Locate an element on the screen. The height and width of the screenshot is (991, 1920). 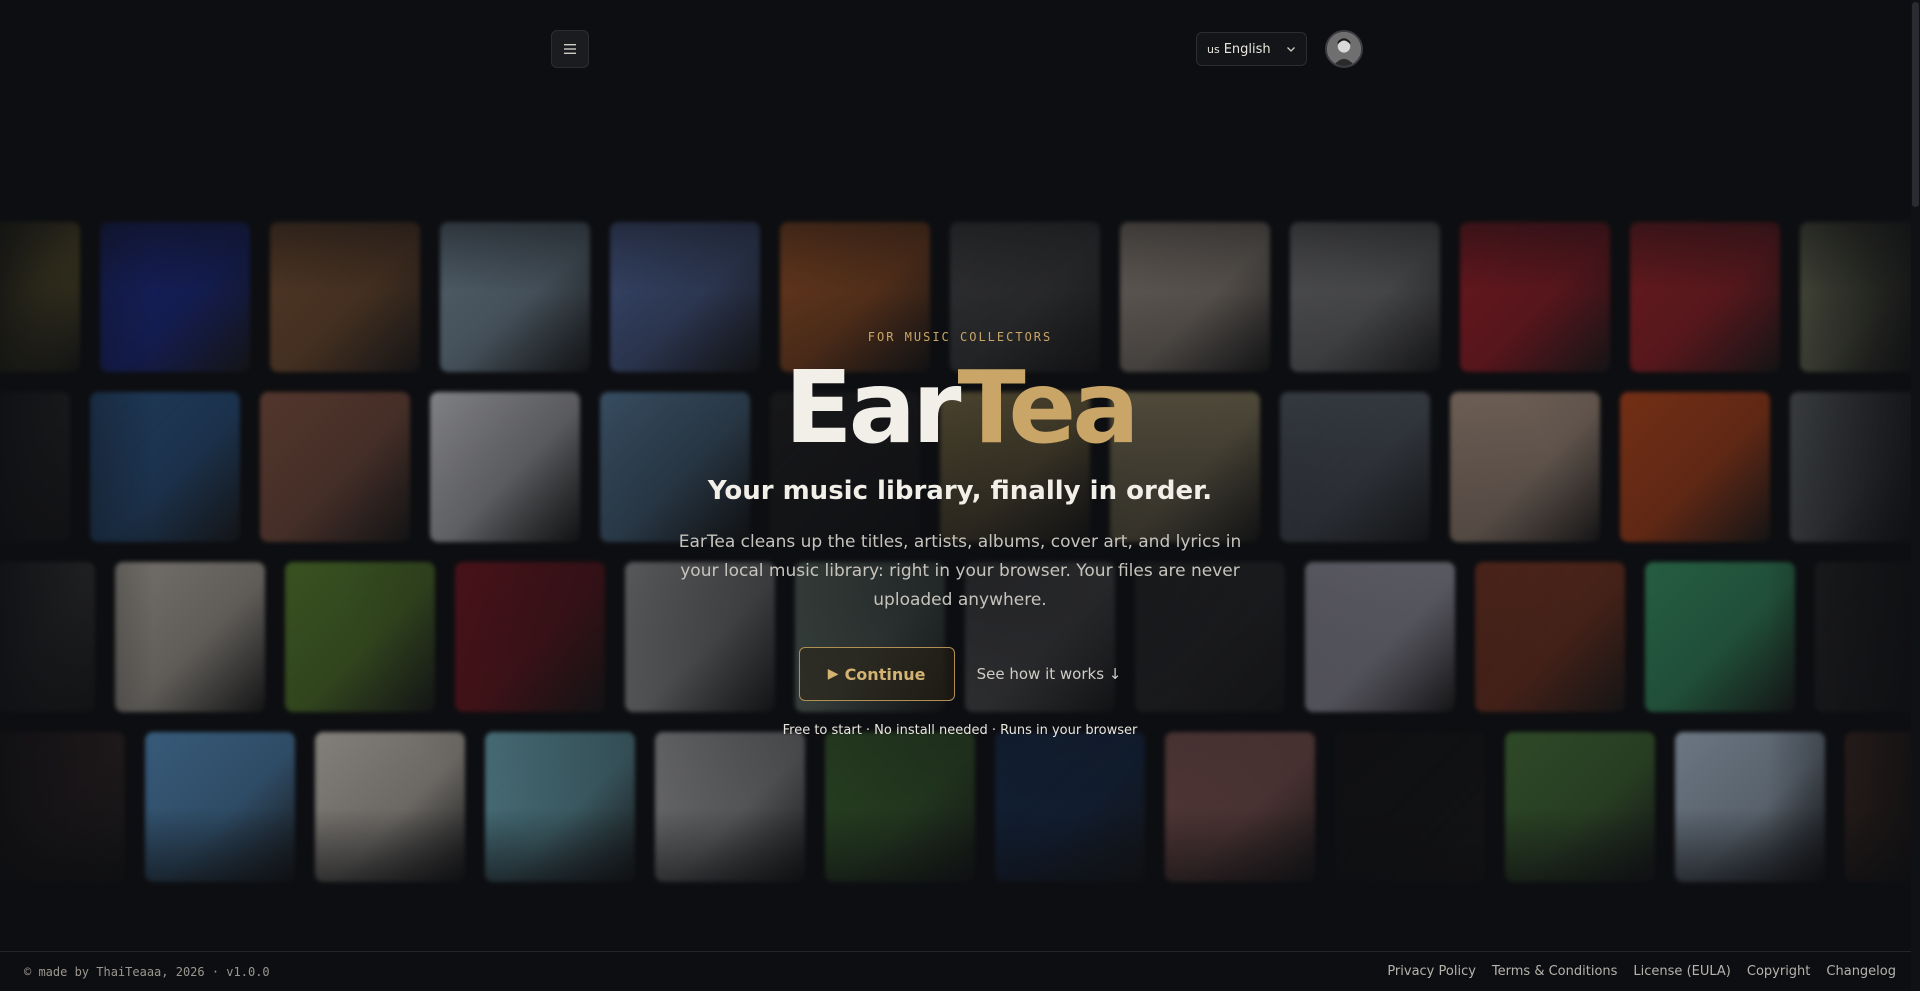
changelog-link: Changelog is located at coordinates (1861, 971).